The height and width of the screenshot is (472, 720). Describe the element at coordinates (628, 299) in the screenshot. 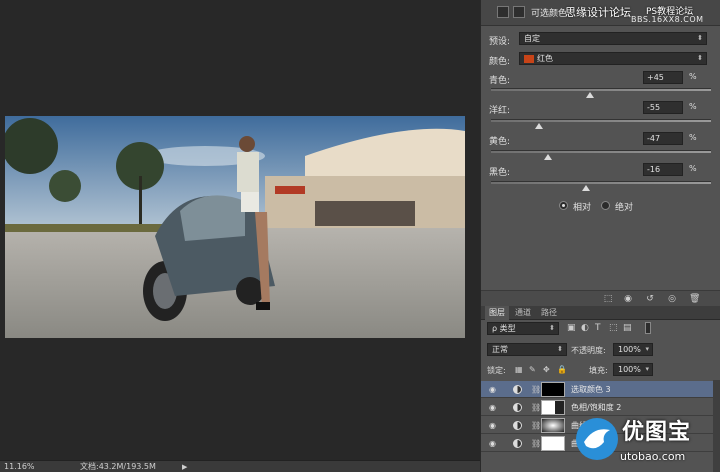

I see `view-previous-icon: ◉` at that location.